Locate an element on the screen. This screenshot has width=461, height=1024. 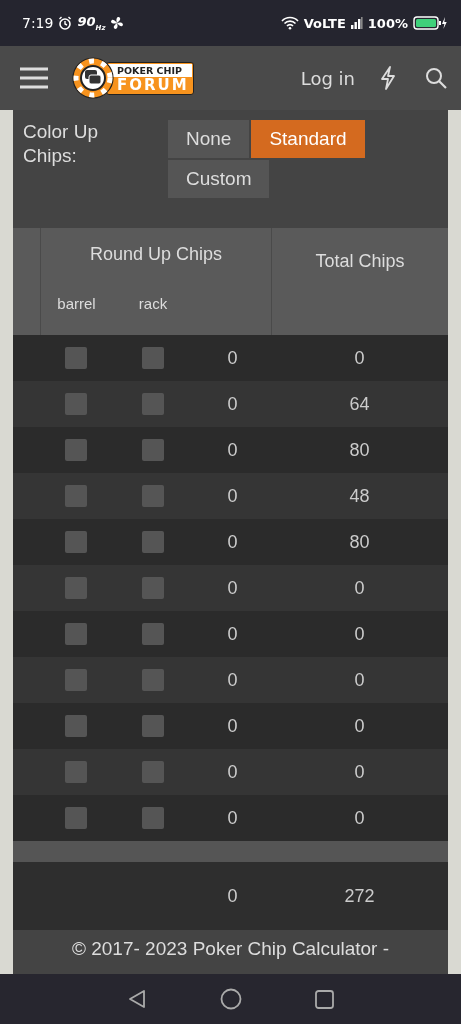
refresh-rate: 90$_{Hz}$ is located at coordinates (91, 23).